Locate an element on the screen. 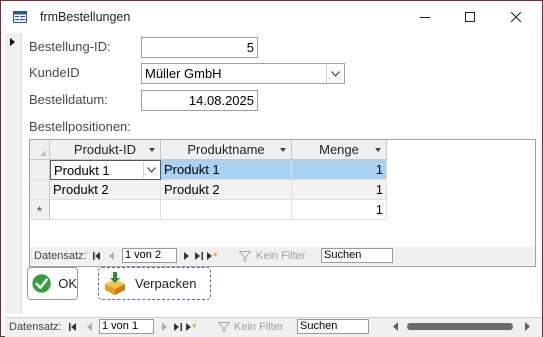 This screenshot has width=543, height=337. column-header-label: Menge is located at coordinates (339, 149).